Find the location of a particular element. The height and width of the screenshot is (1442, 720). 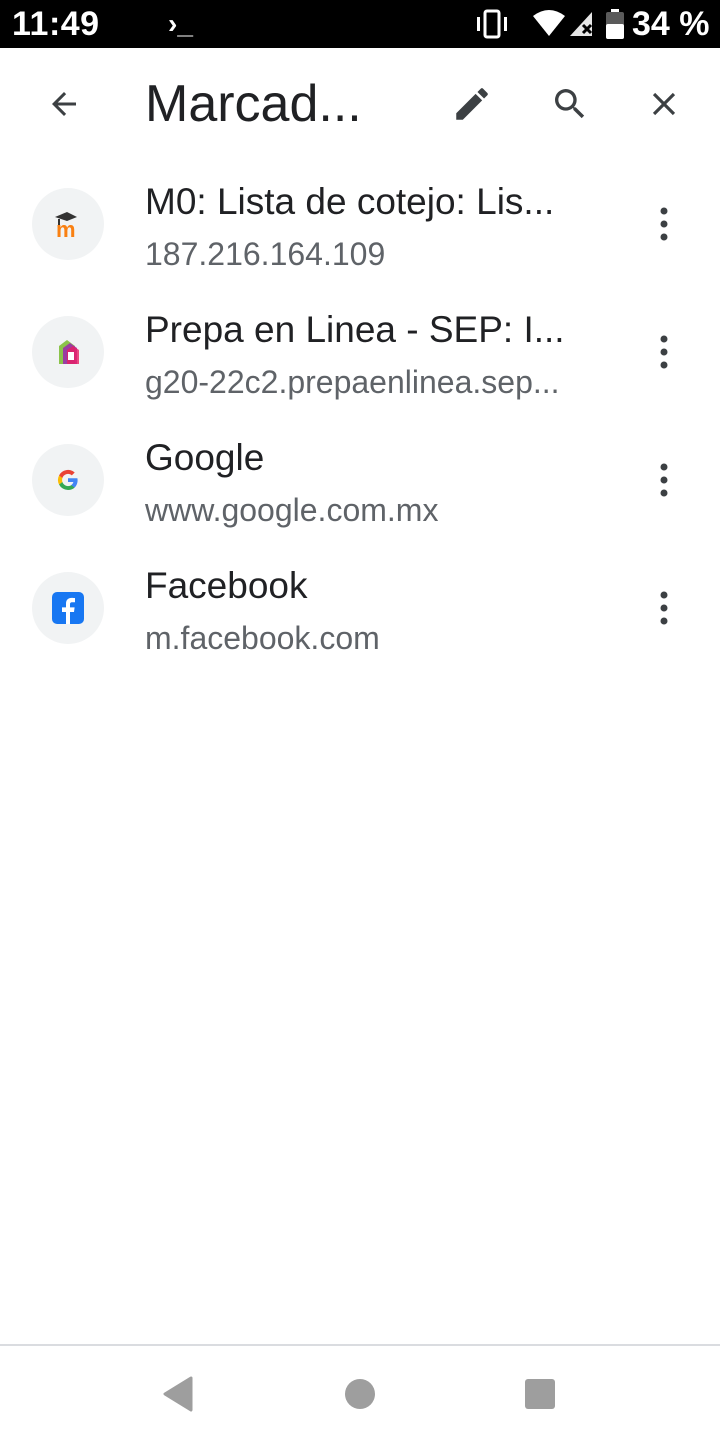

prepa-en-linea-icon is located at coordinates (69, 352).